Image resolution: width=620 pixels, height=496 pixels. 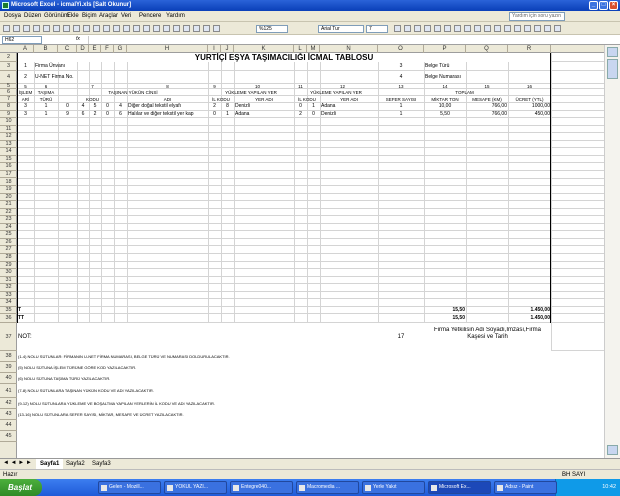 What do you see at coordinates (196, 28) in the screenshot?
I see `sort-desc-icon` at bounding box center [196, 28].